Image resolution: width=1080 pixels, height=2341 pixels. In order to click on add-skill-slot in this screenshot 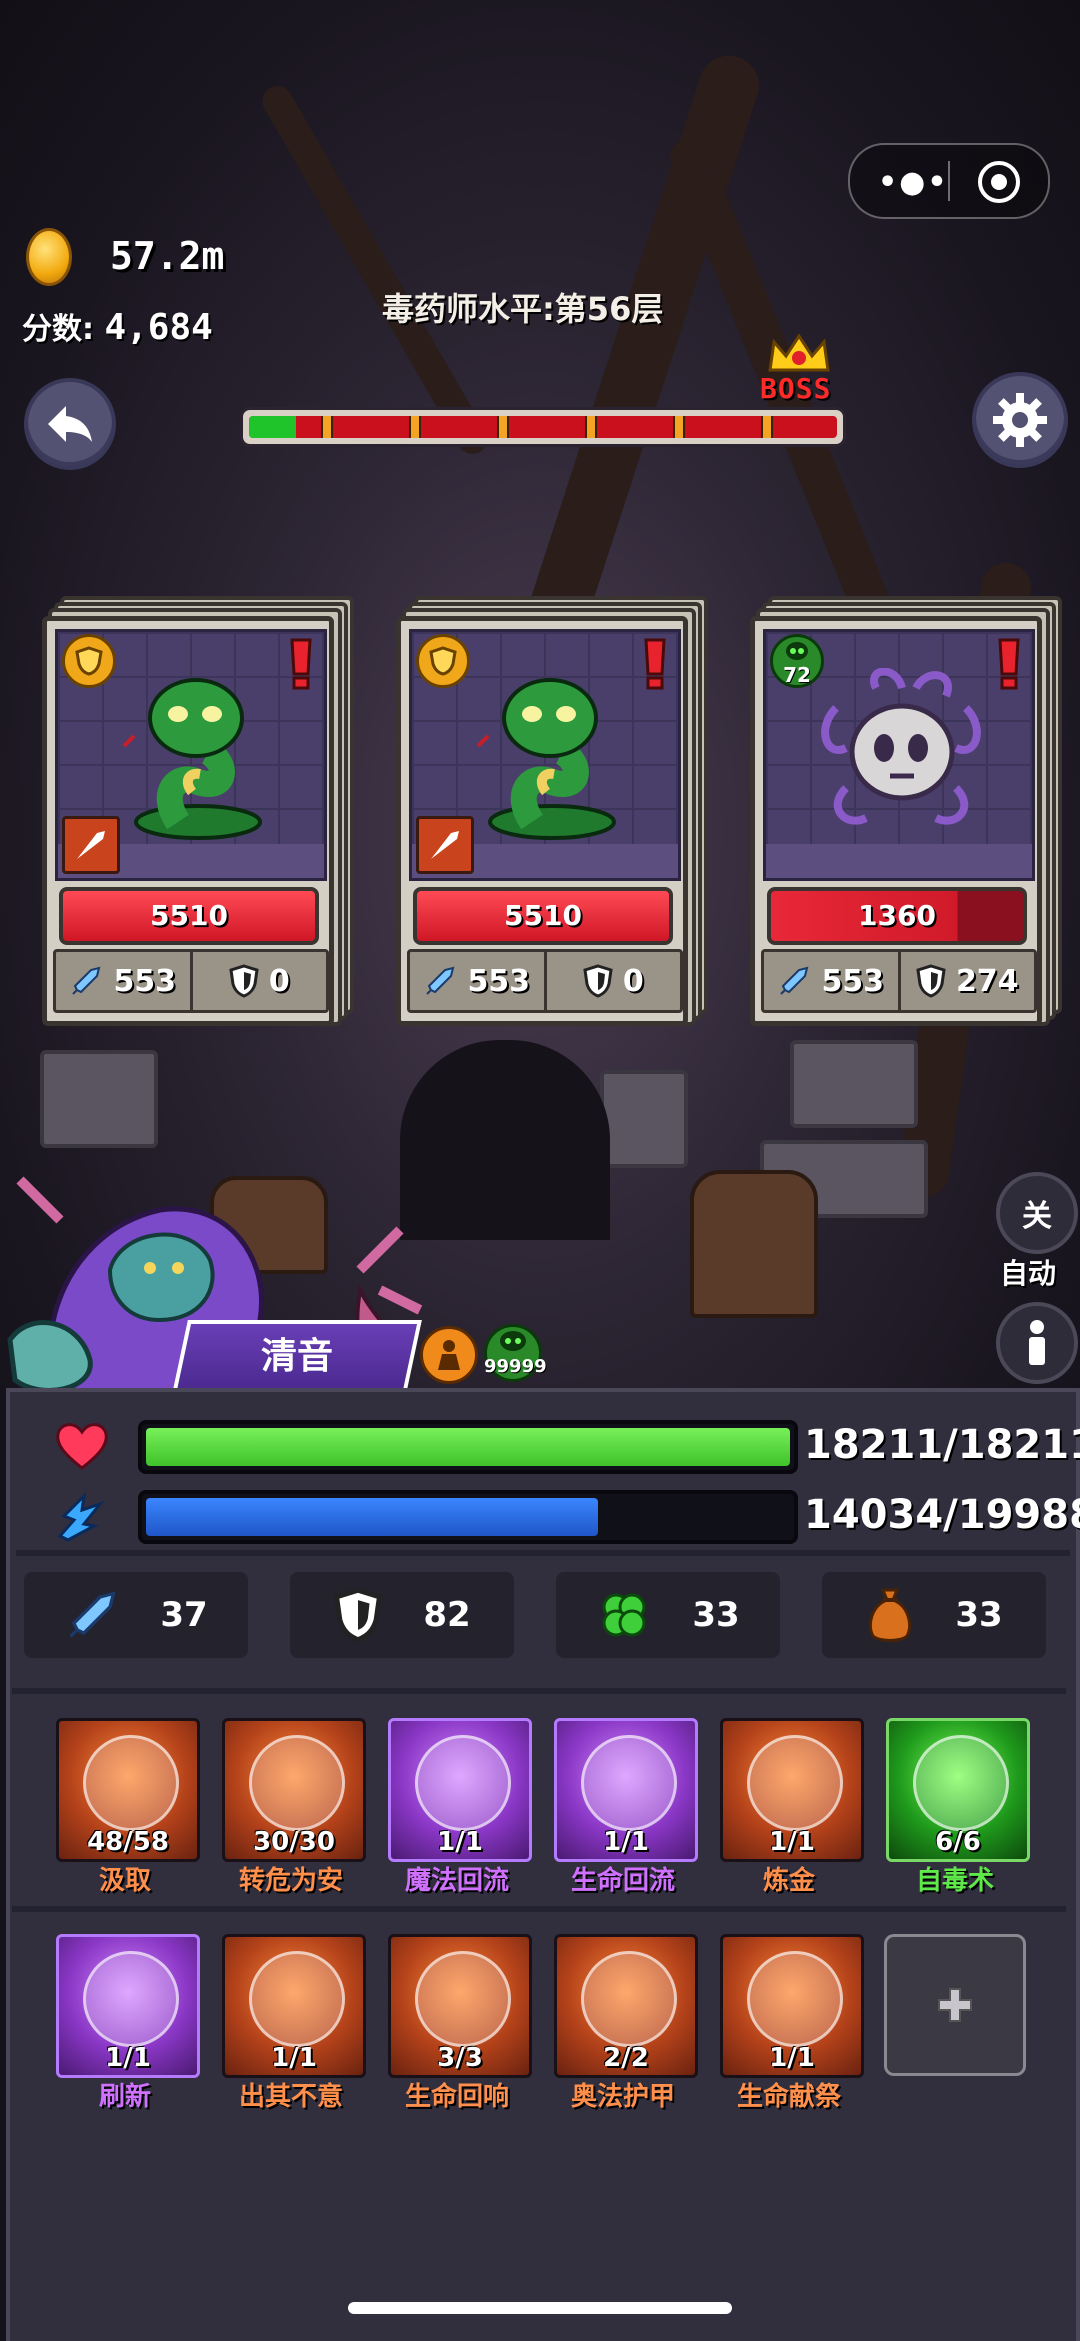, I will do `click(955, 2005)`.